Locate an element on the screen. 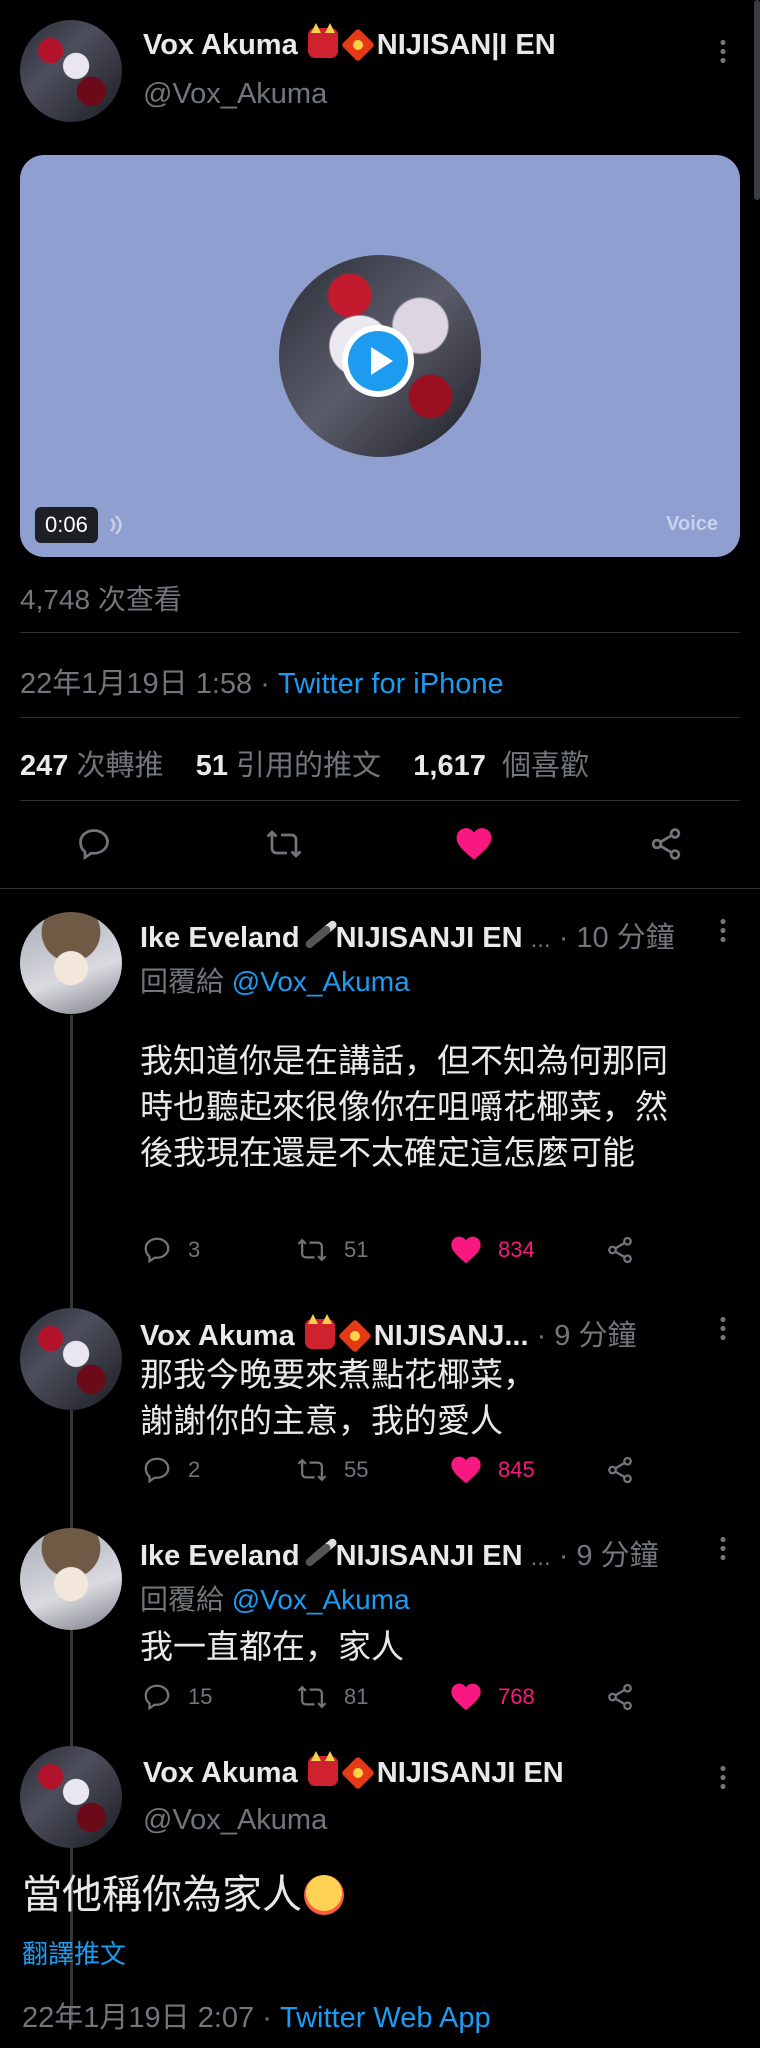 The image size is (760, 2048). reply-button: 15 is located at coordinates (177, 1697).